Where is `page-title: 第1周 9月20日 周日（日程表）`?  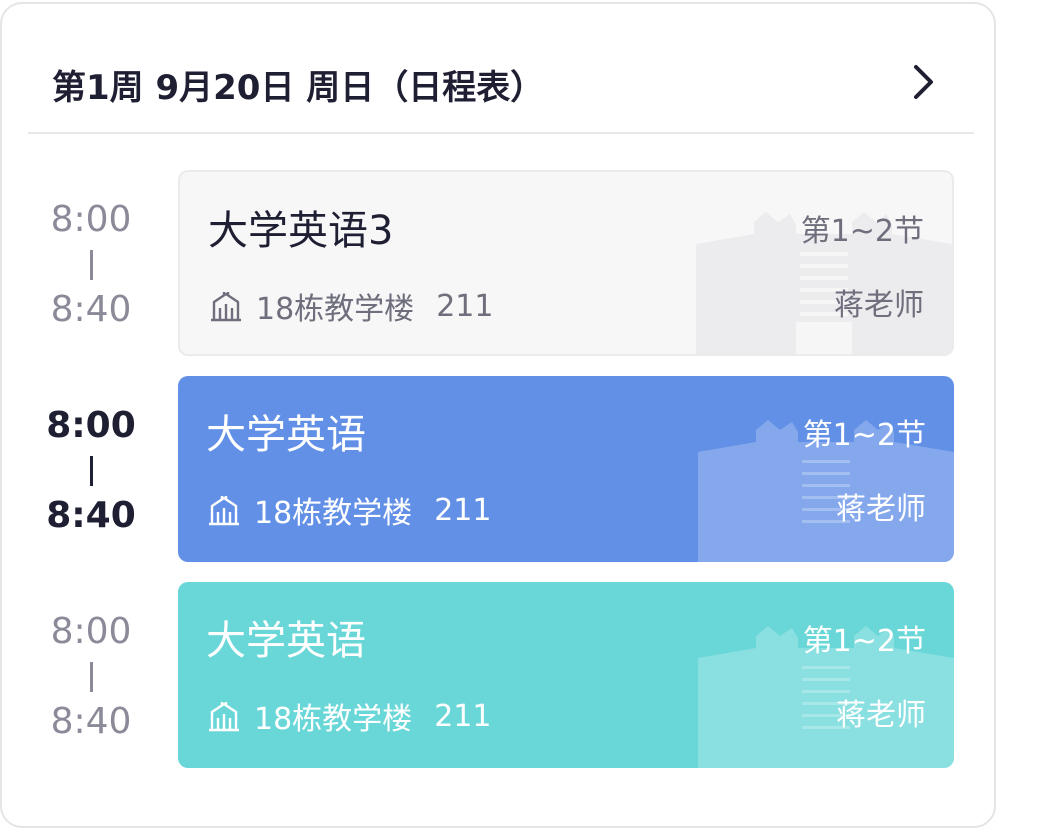 page-title: 第1周 9月20日 周日（日程表） is located at coordinates (298, 88).